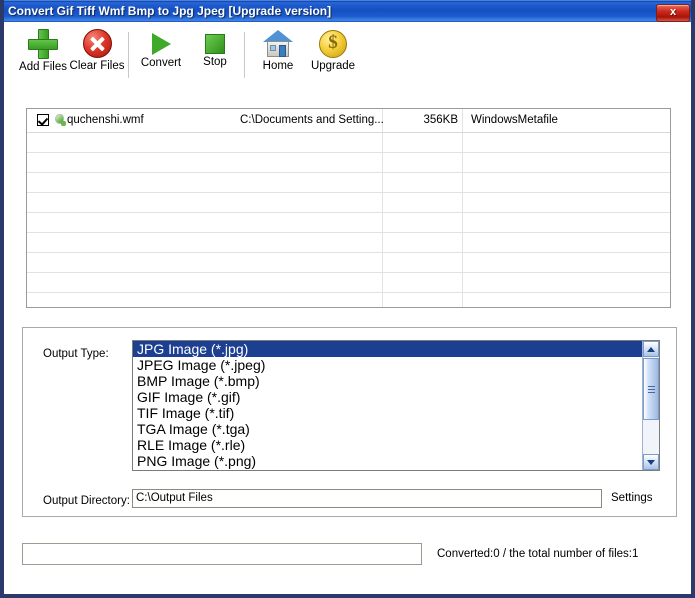 This screenshot has height=598, width=695. Describe the element at coordinates (387, 413) in the screenshot. I see `output-type-option: TIF Image (*.tif)` at that location.